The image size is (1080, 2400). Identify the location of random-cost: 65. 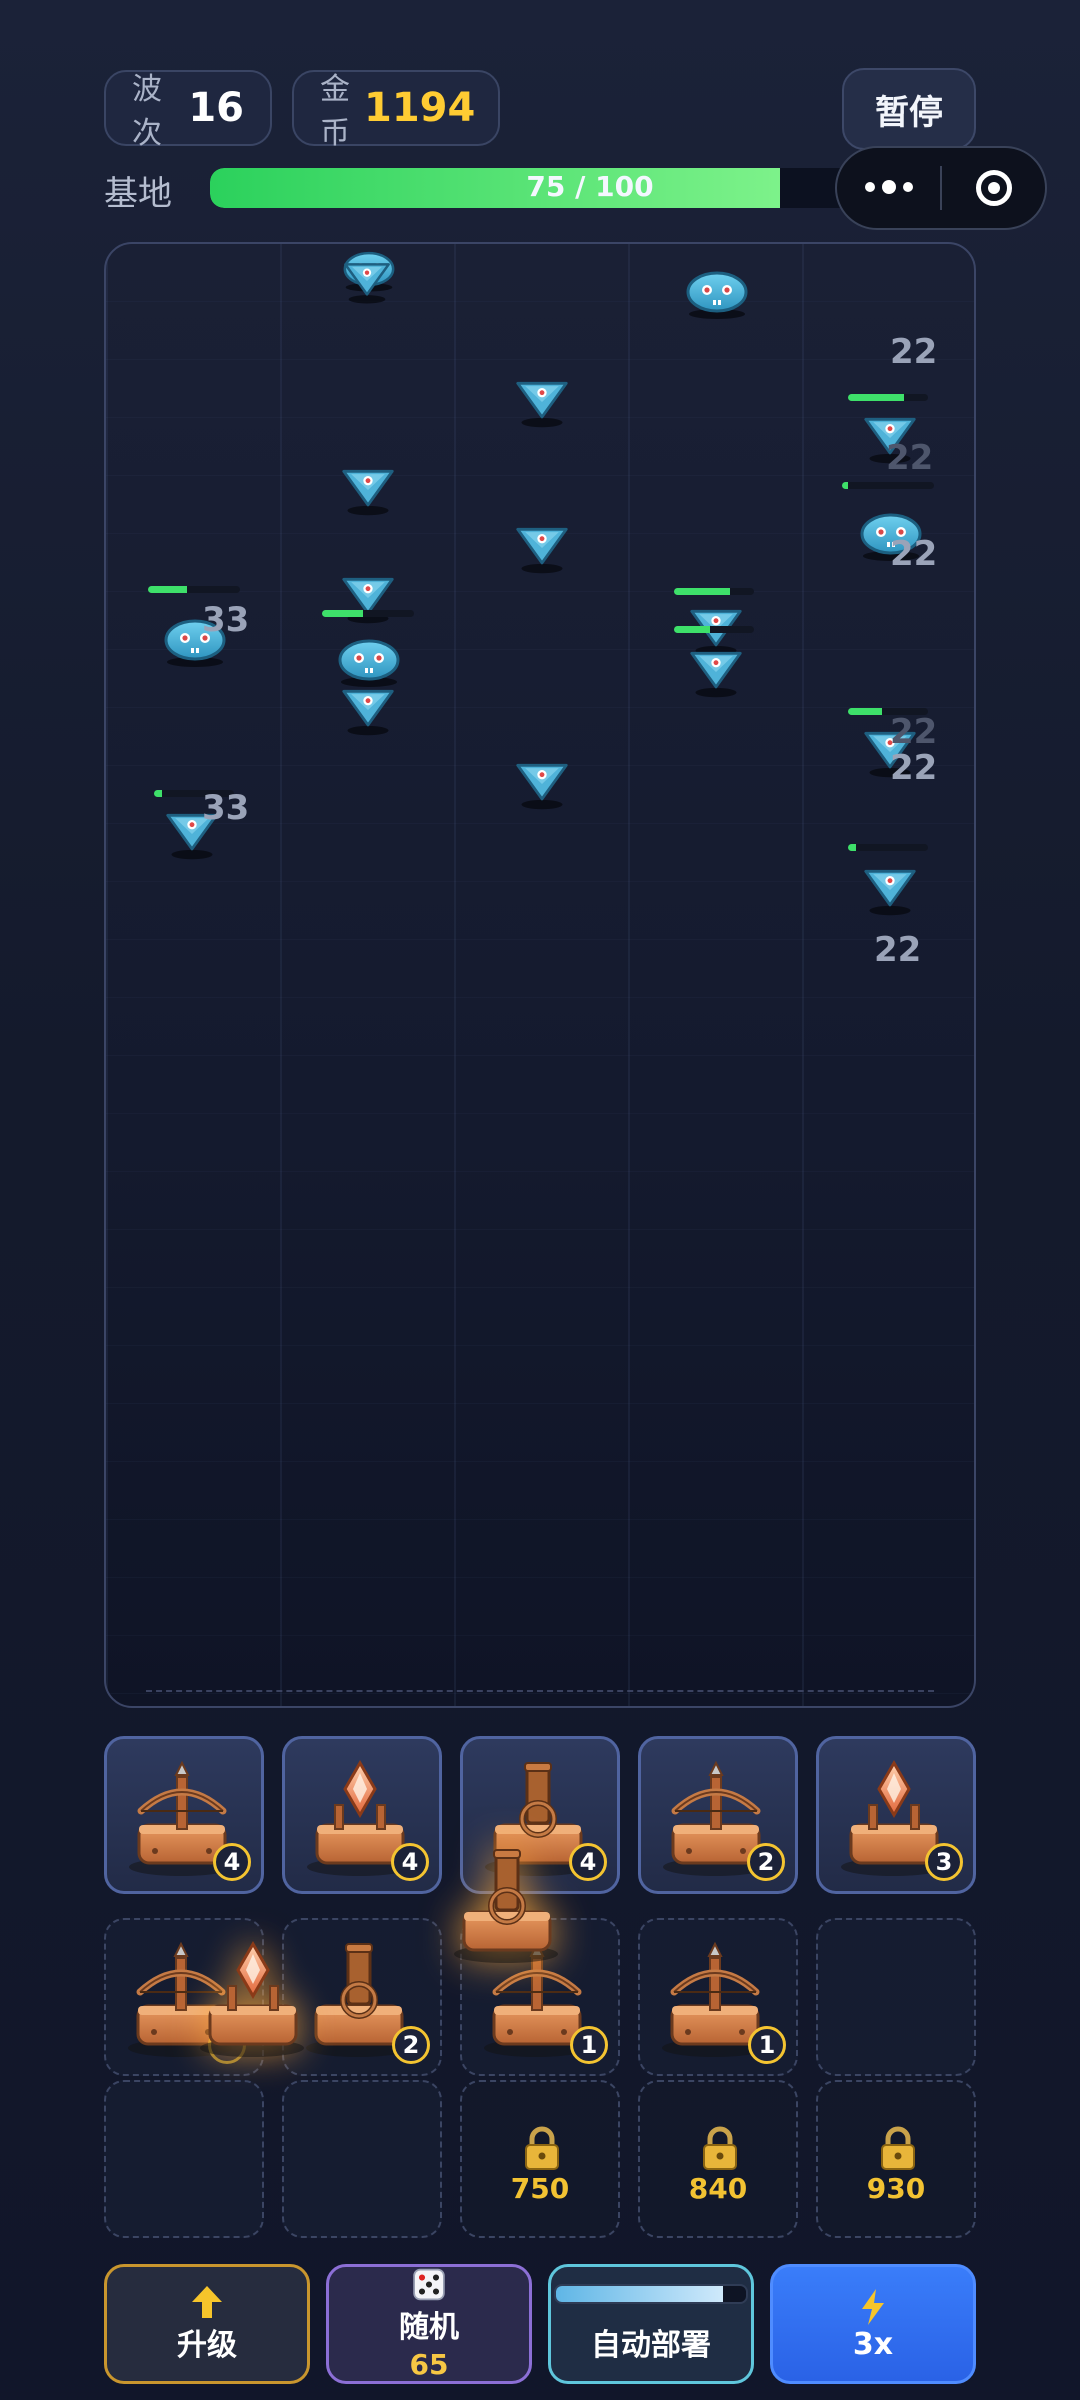
(429, 2364).